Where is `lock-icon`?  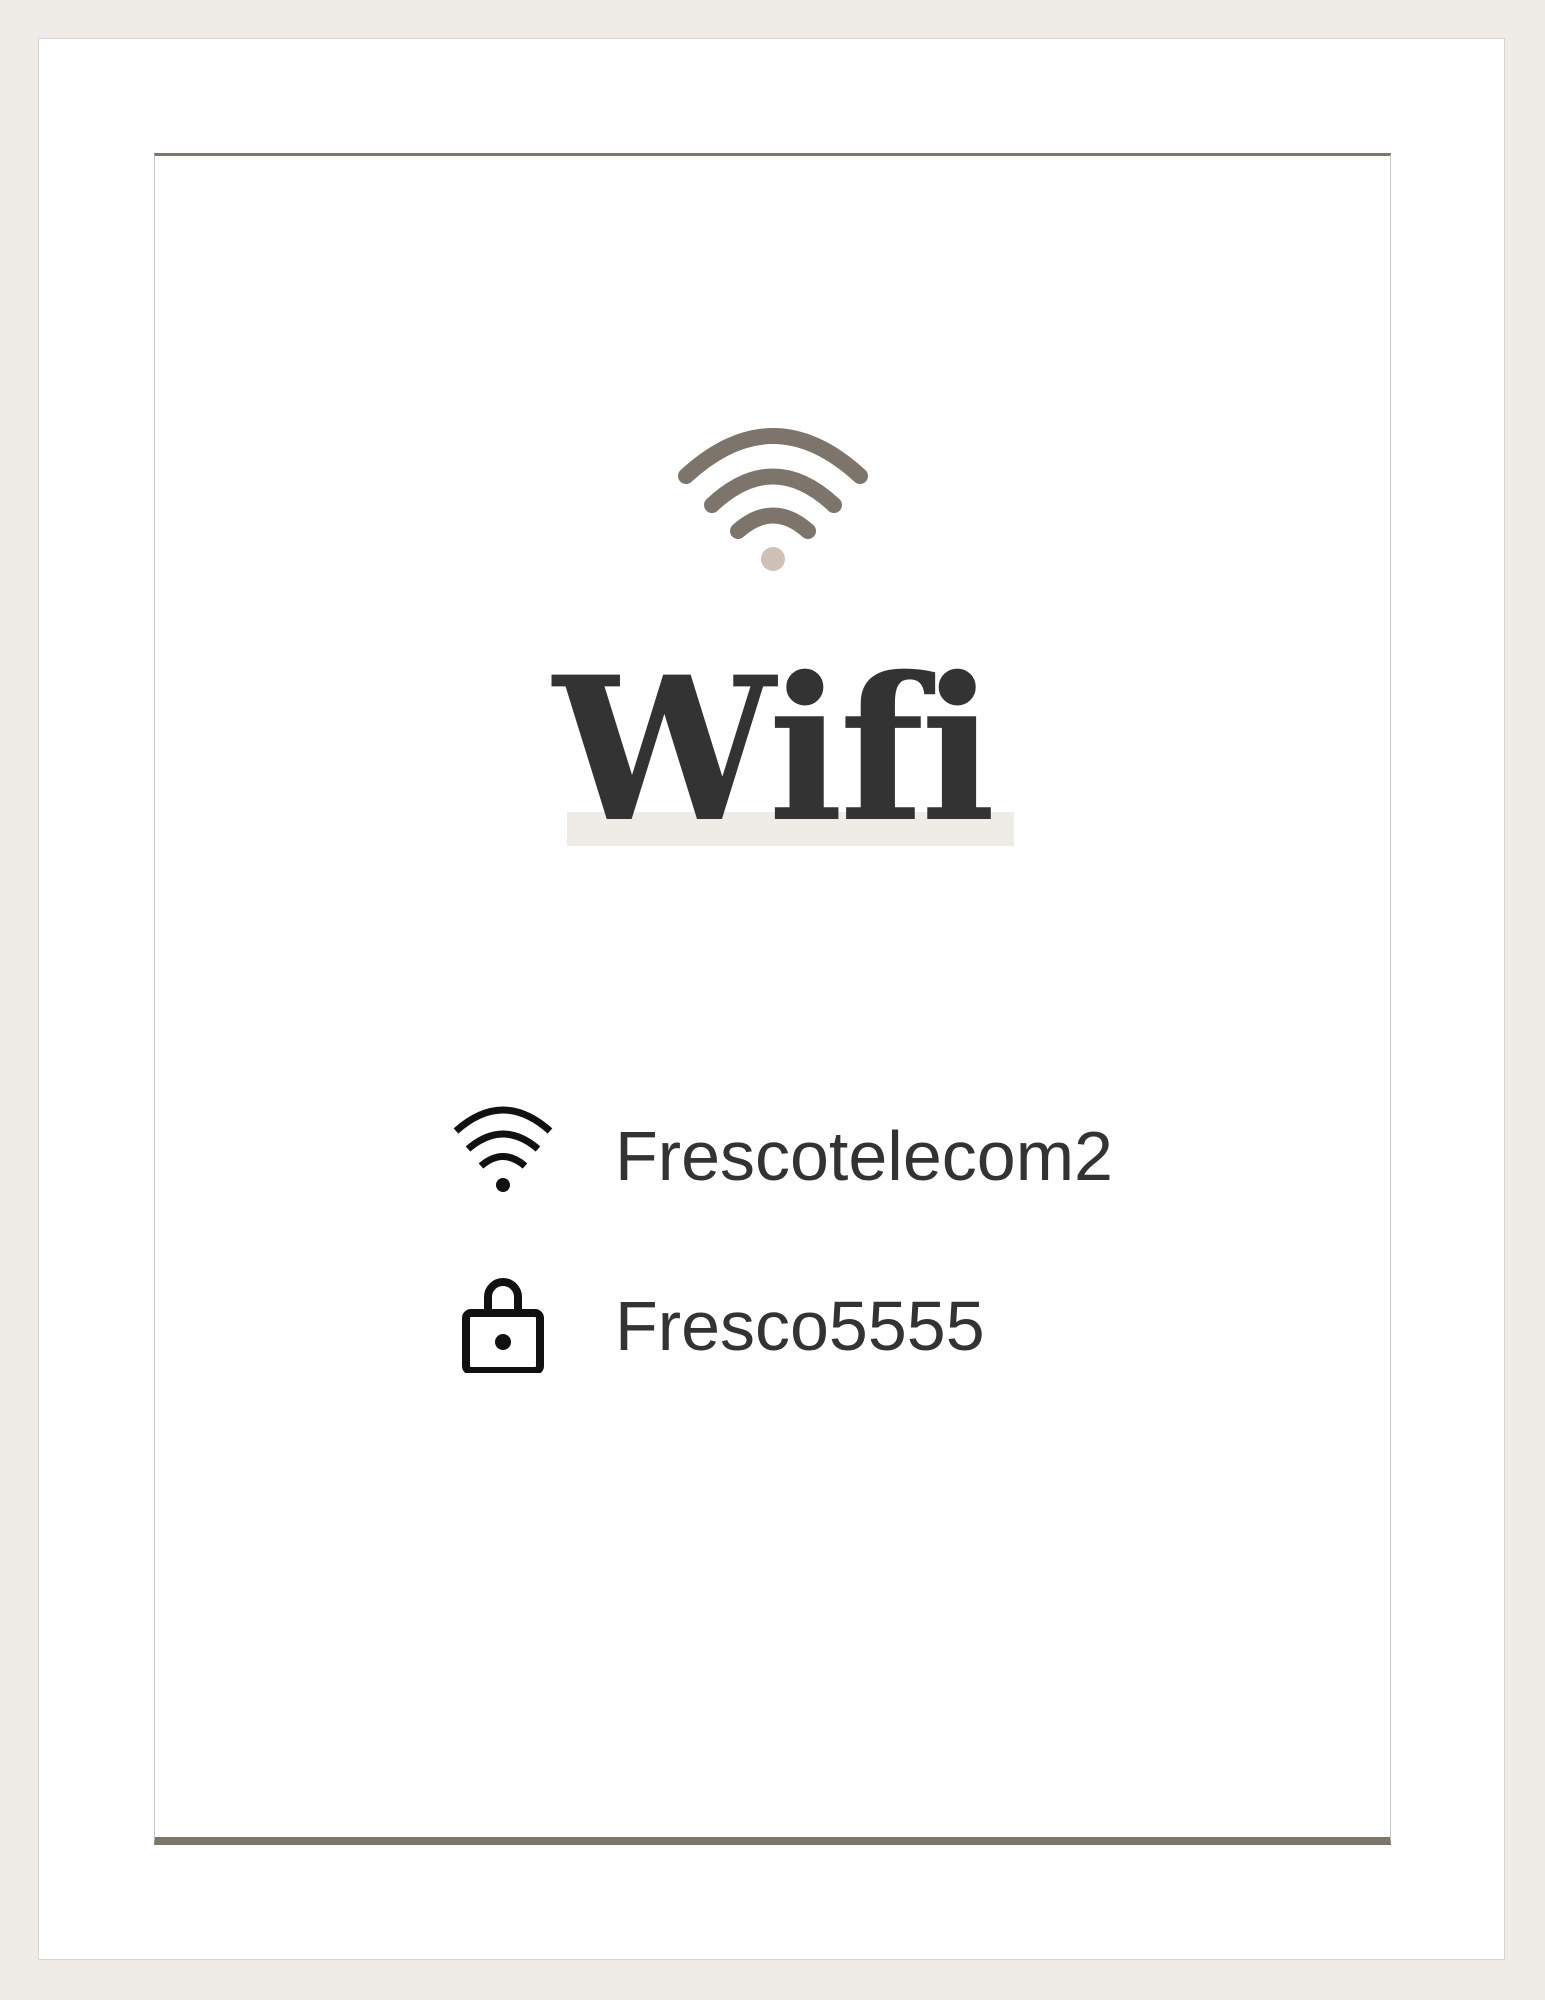 lock-icon is located at coordinates (503, 1325).